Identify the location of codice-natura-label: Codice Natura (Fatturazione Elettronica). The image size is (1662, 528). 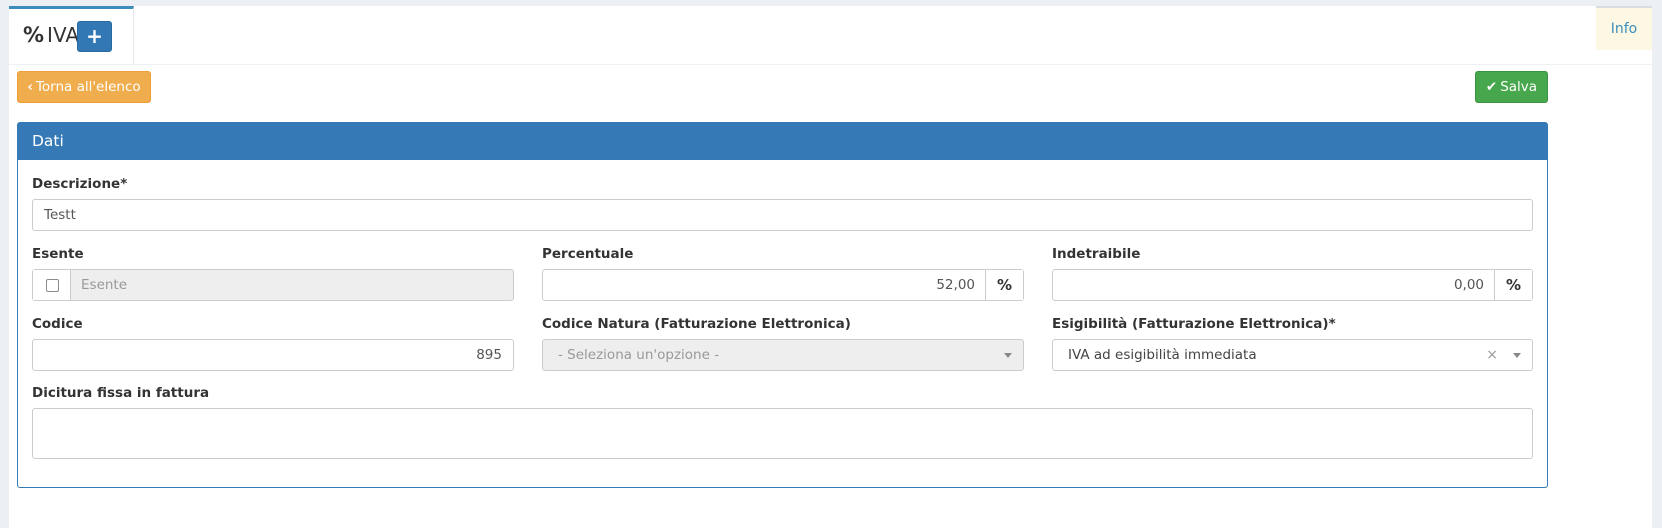
(696, 324).